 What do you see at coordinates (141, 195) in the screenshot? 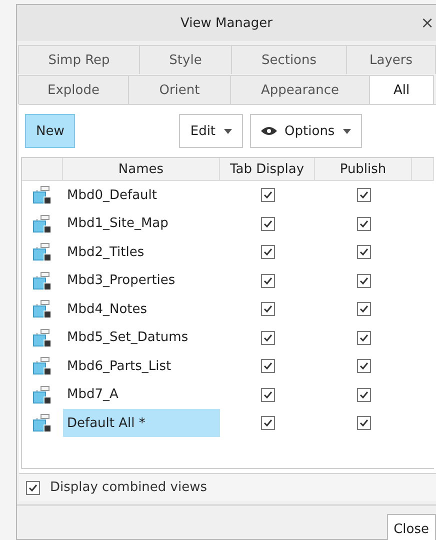
I see `view-name: Mbd0_Default` at bounding box center [141, 195].